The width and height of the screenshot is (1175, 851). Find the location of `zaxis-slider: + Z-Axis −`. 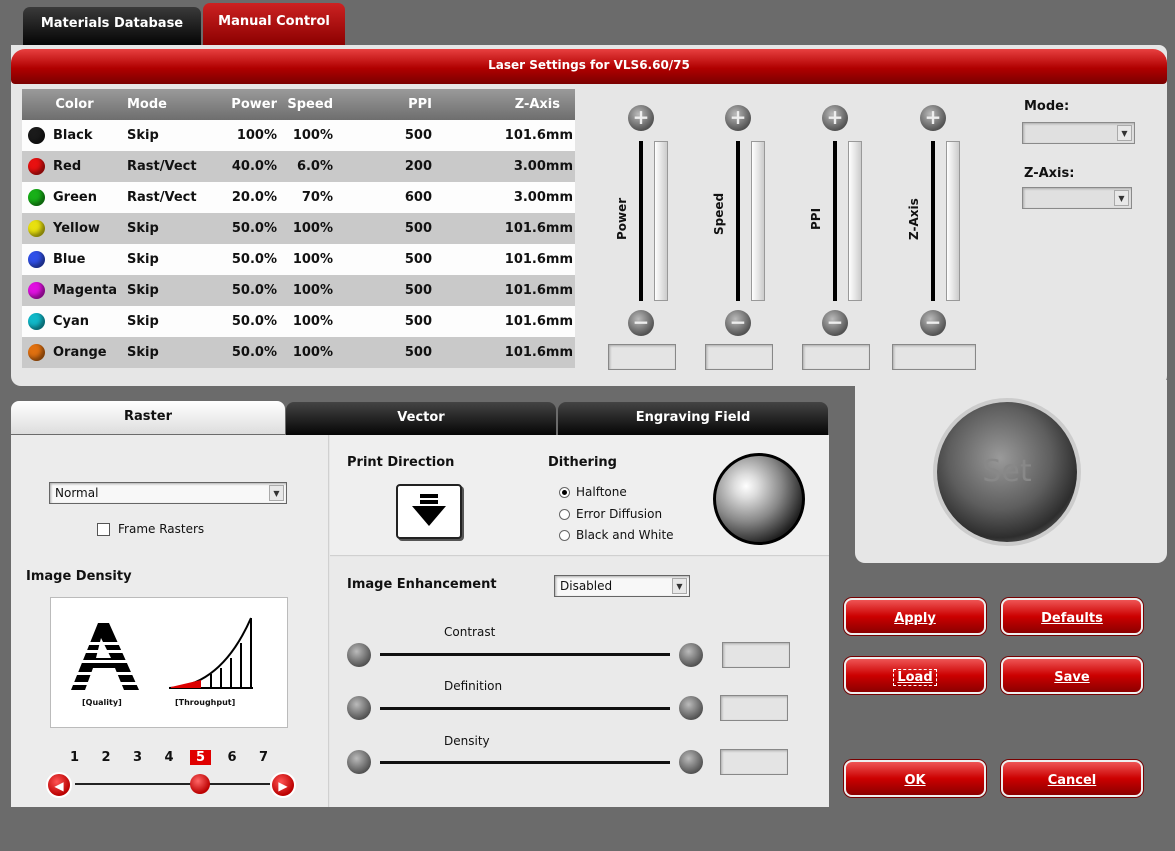

zaxis-slider: + Z-Axis − is located at coordinates (934, 240).